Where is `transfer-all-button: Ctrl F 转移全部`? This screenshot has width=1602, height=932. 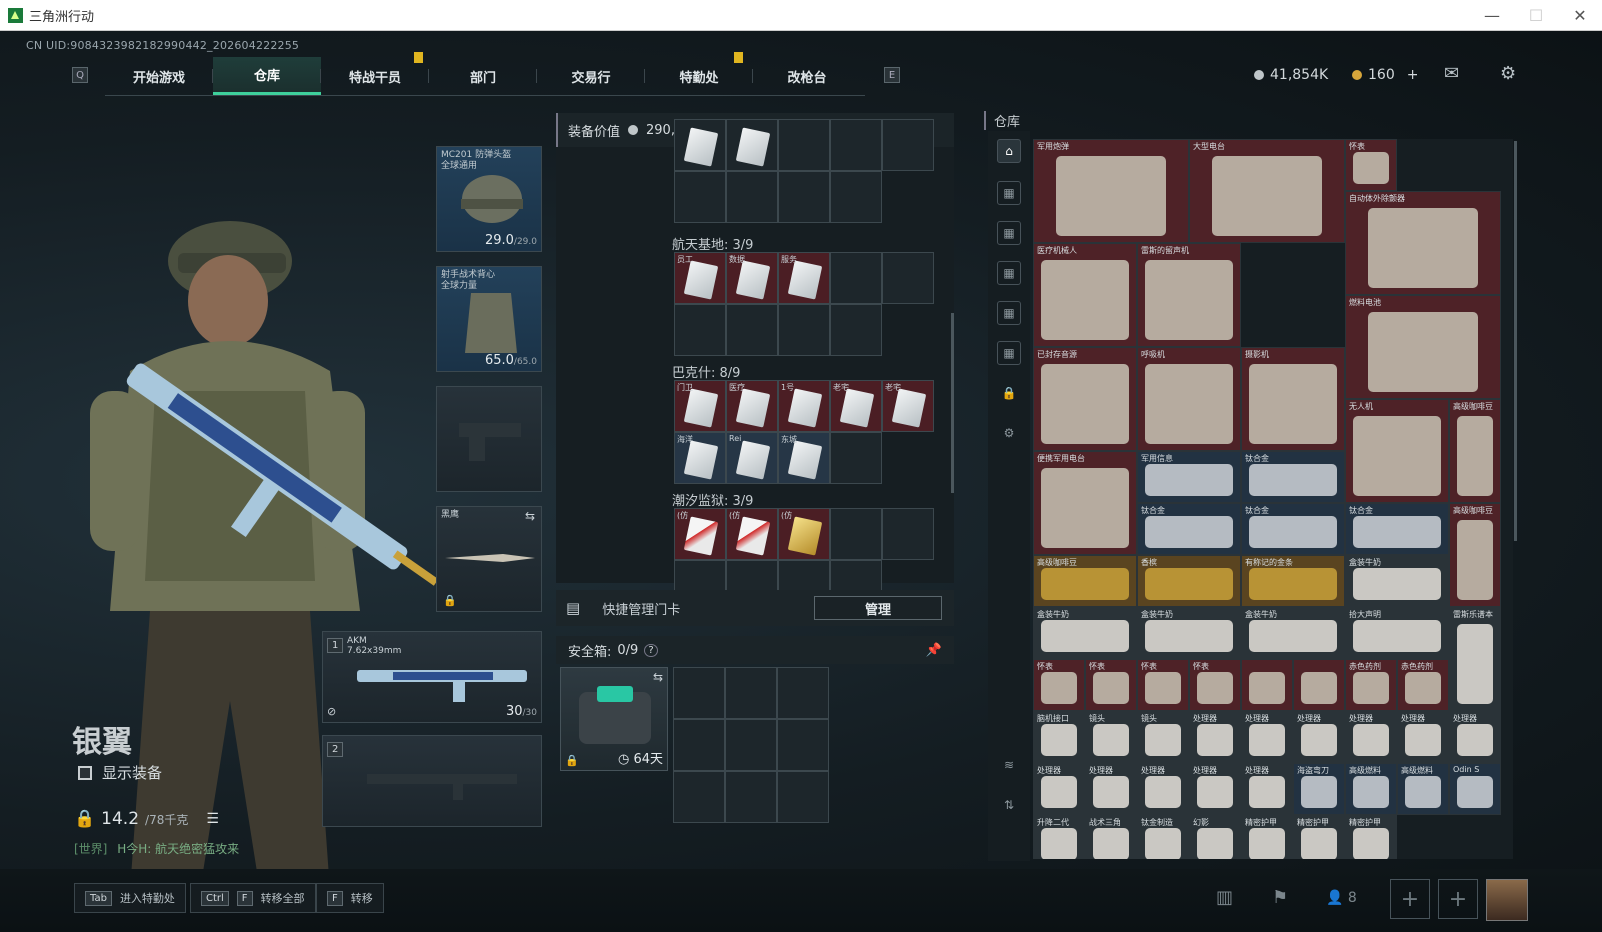
transfer-all-button: Ctrl F 转移全部 is located at coordinates (253, 898).